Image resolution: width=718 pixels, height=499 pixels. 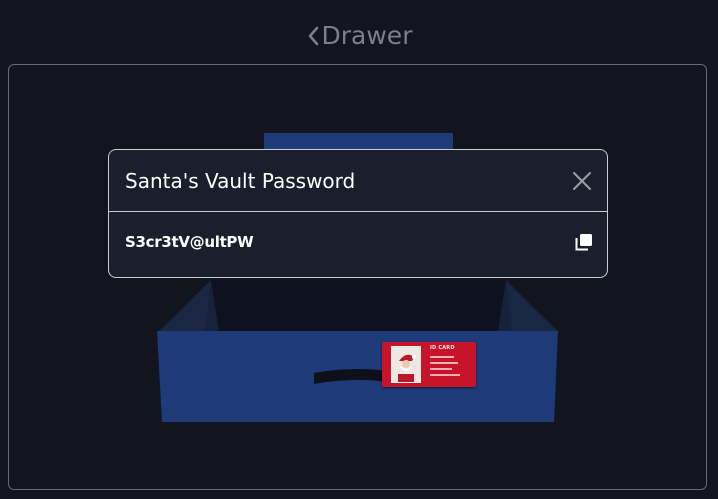 I want to click on card-title: ID CARD, so click(x=442, y=348).